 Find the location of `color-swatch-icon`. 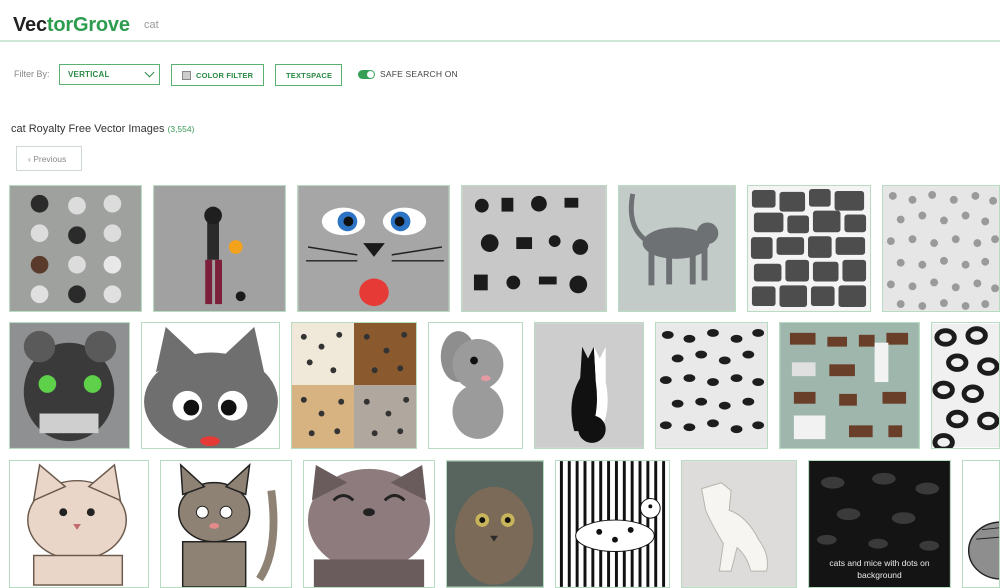

color-swatch-icon is located at coordinates (186, 75).